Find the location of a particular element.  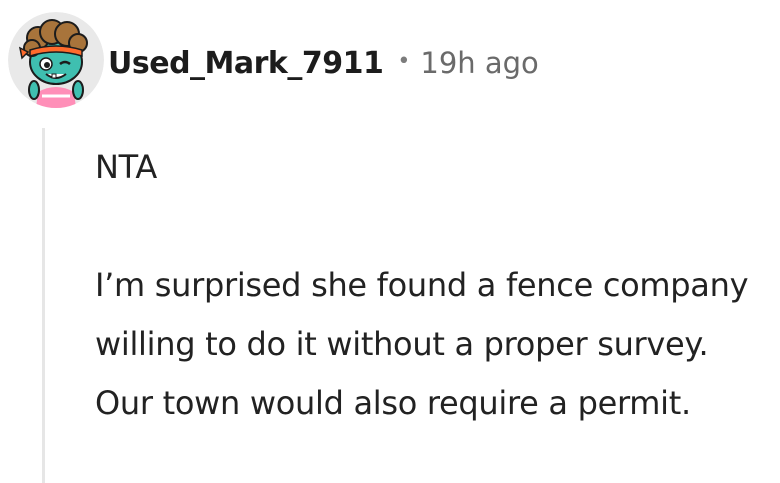

user-avatar is located at coordinates (56, 60).